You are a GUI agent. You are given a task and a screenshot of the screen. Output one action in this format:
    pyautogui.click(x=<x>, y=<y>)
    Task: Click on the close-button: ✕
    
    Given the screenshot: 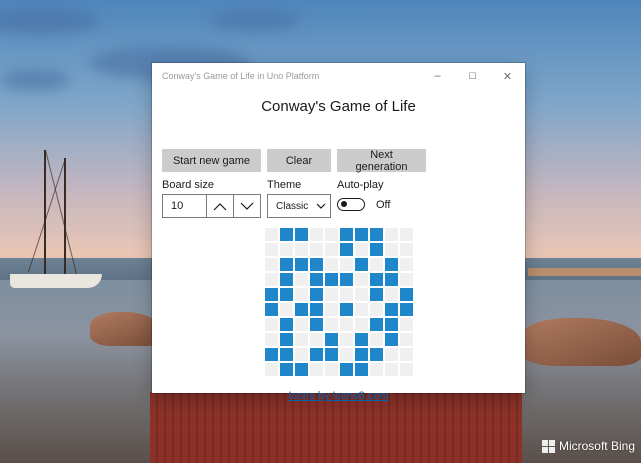 What is the action you would take?
    pyautogui.click(x=507, y=76)
    